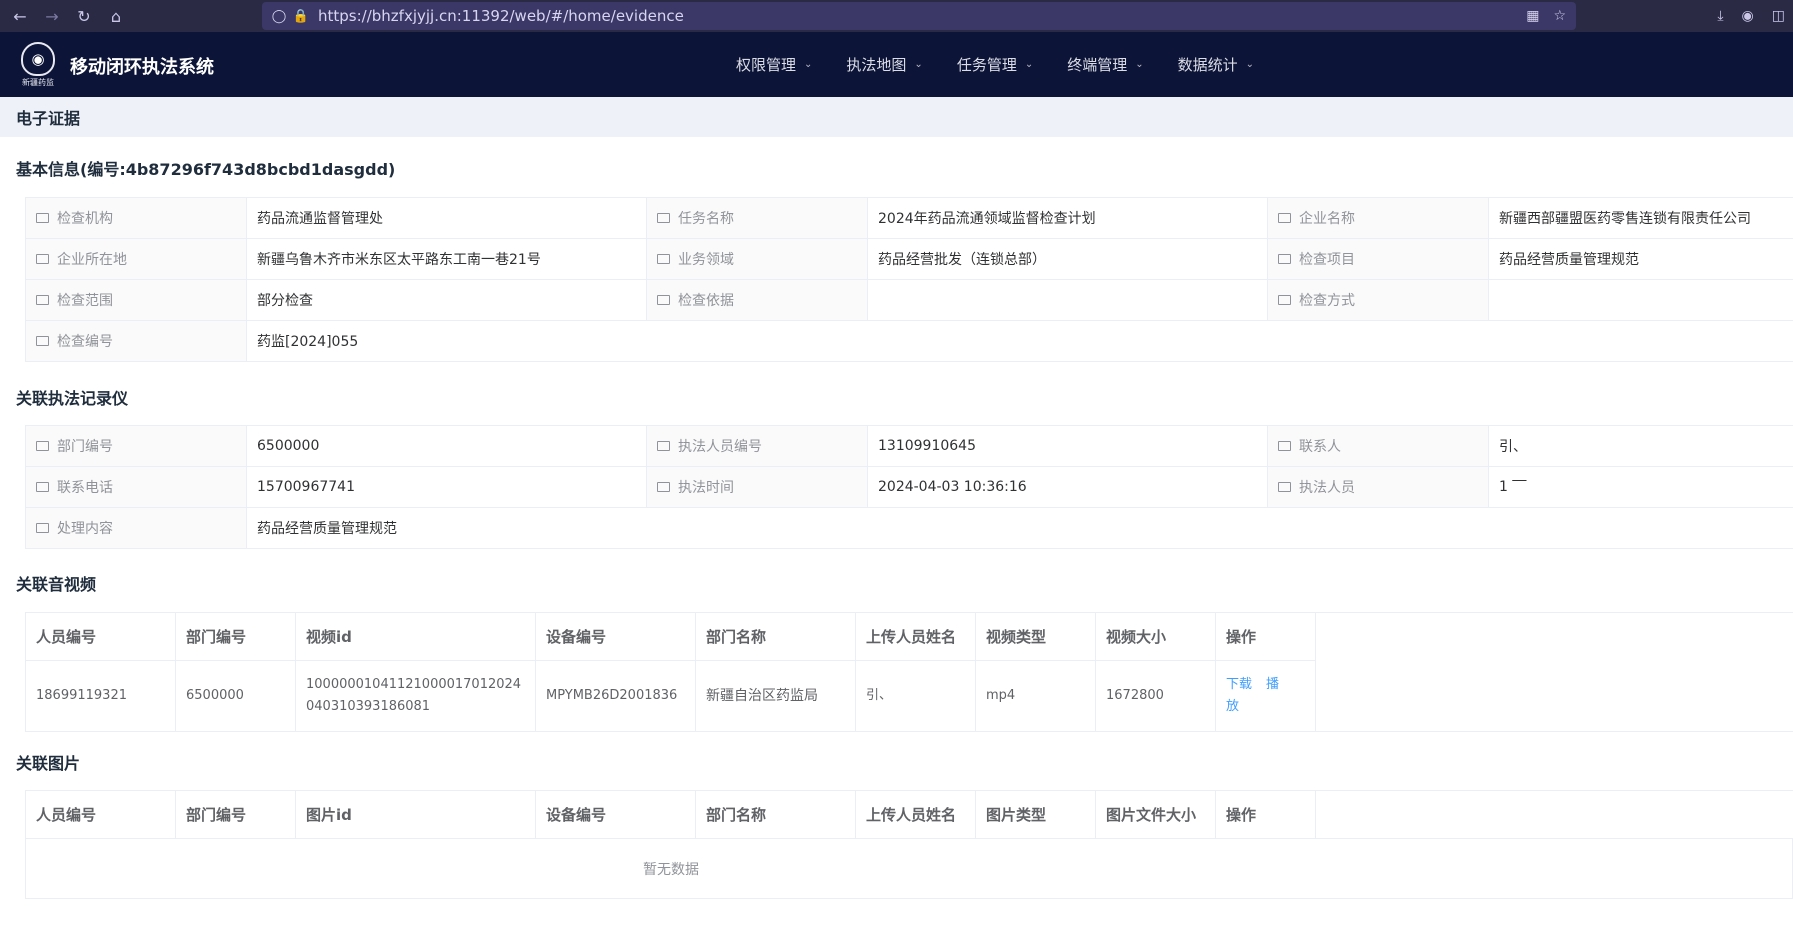 The height and width of the screenshot is (943, 1793). Describe the element at coordinates (1640, 218) in the screenshot. I see `field-value: 新疆西部疆盟医药零售连锁有限责任公司` at that location.